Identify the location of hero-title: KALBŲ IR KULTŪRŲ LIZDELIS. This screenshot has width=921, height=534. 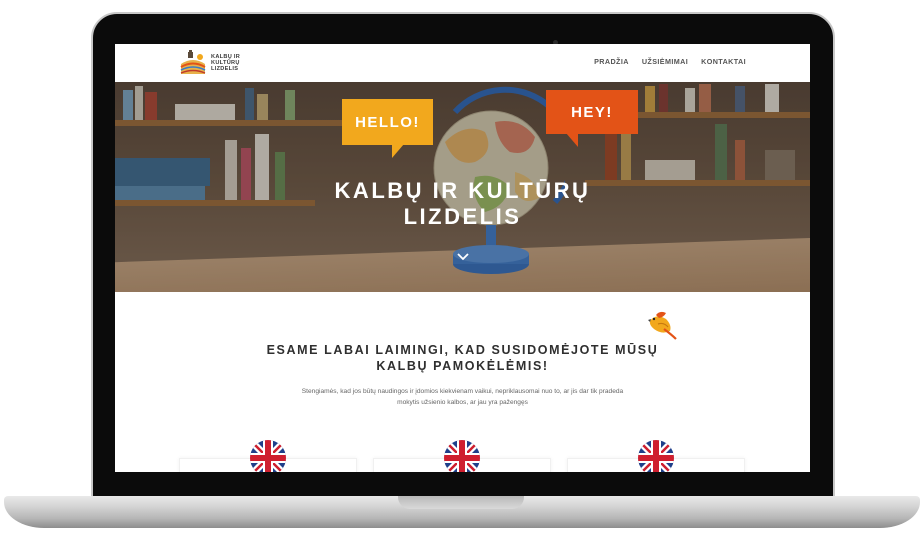
(462, 204).